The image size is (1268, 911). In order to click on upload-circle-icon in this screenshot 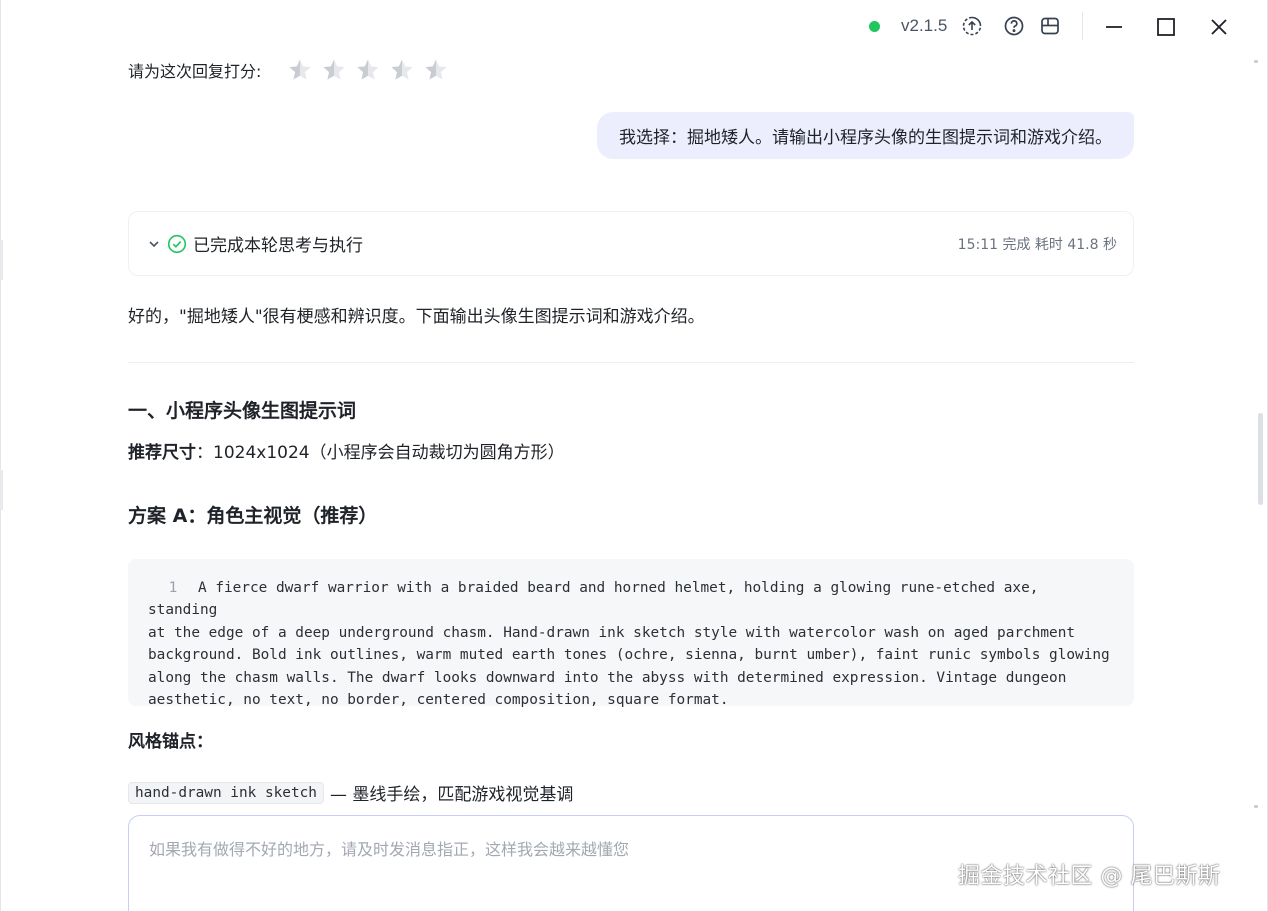, I will do `click(972, 26)`.